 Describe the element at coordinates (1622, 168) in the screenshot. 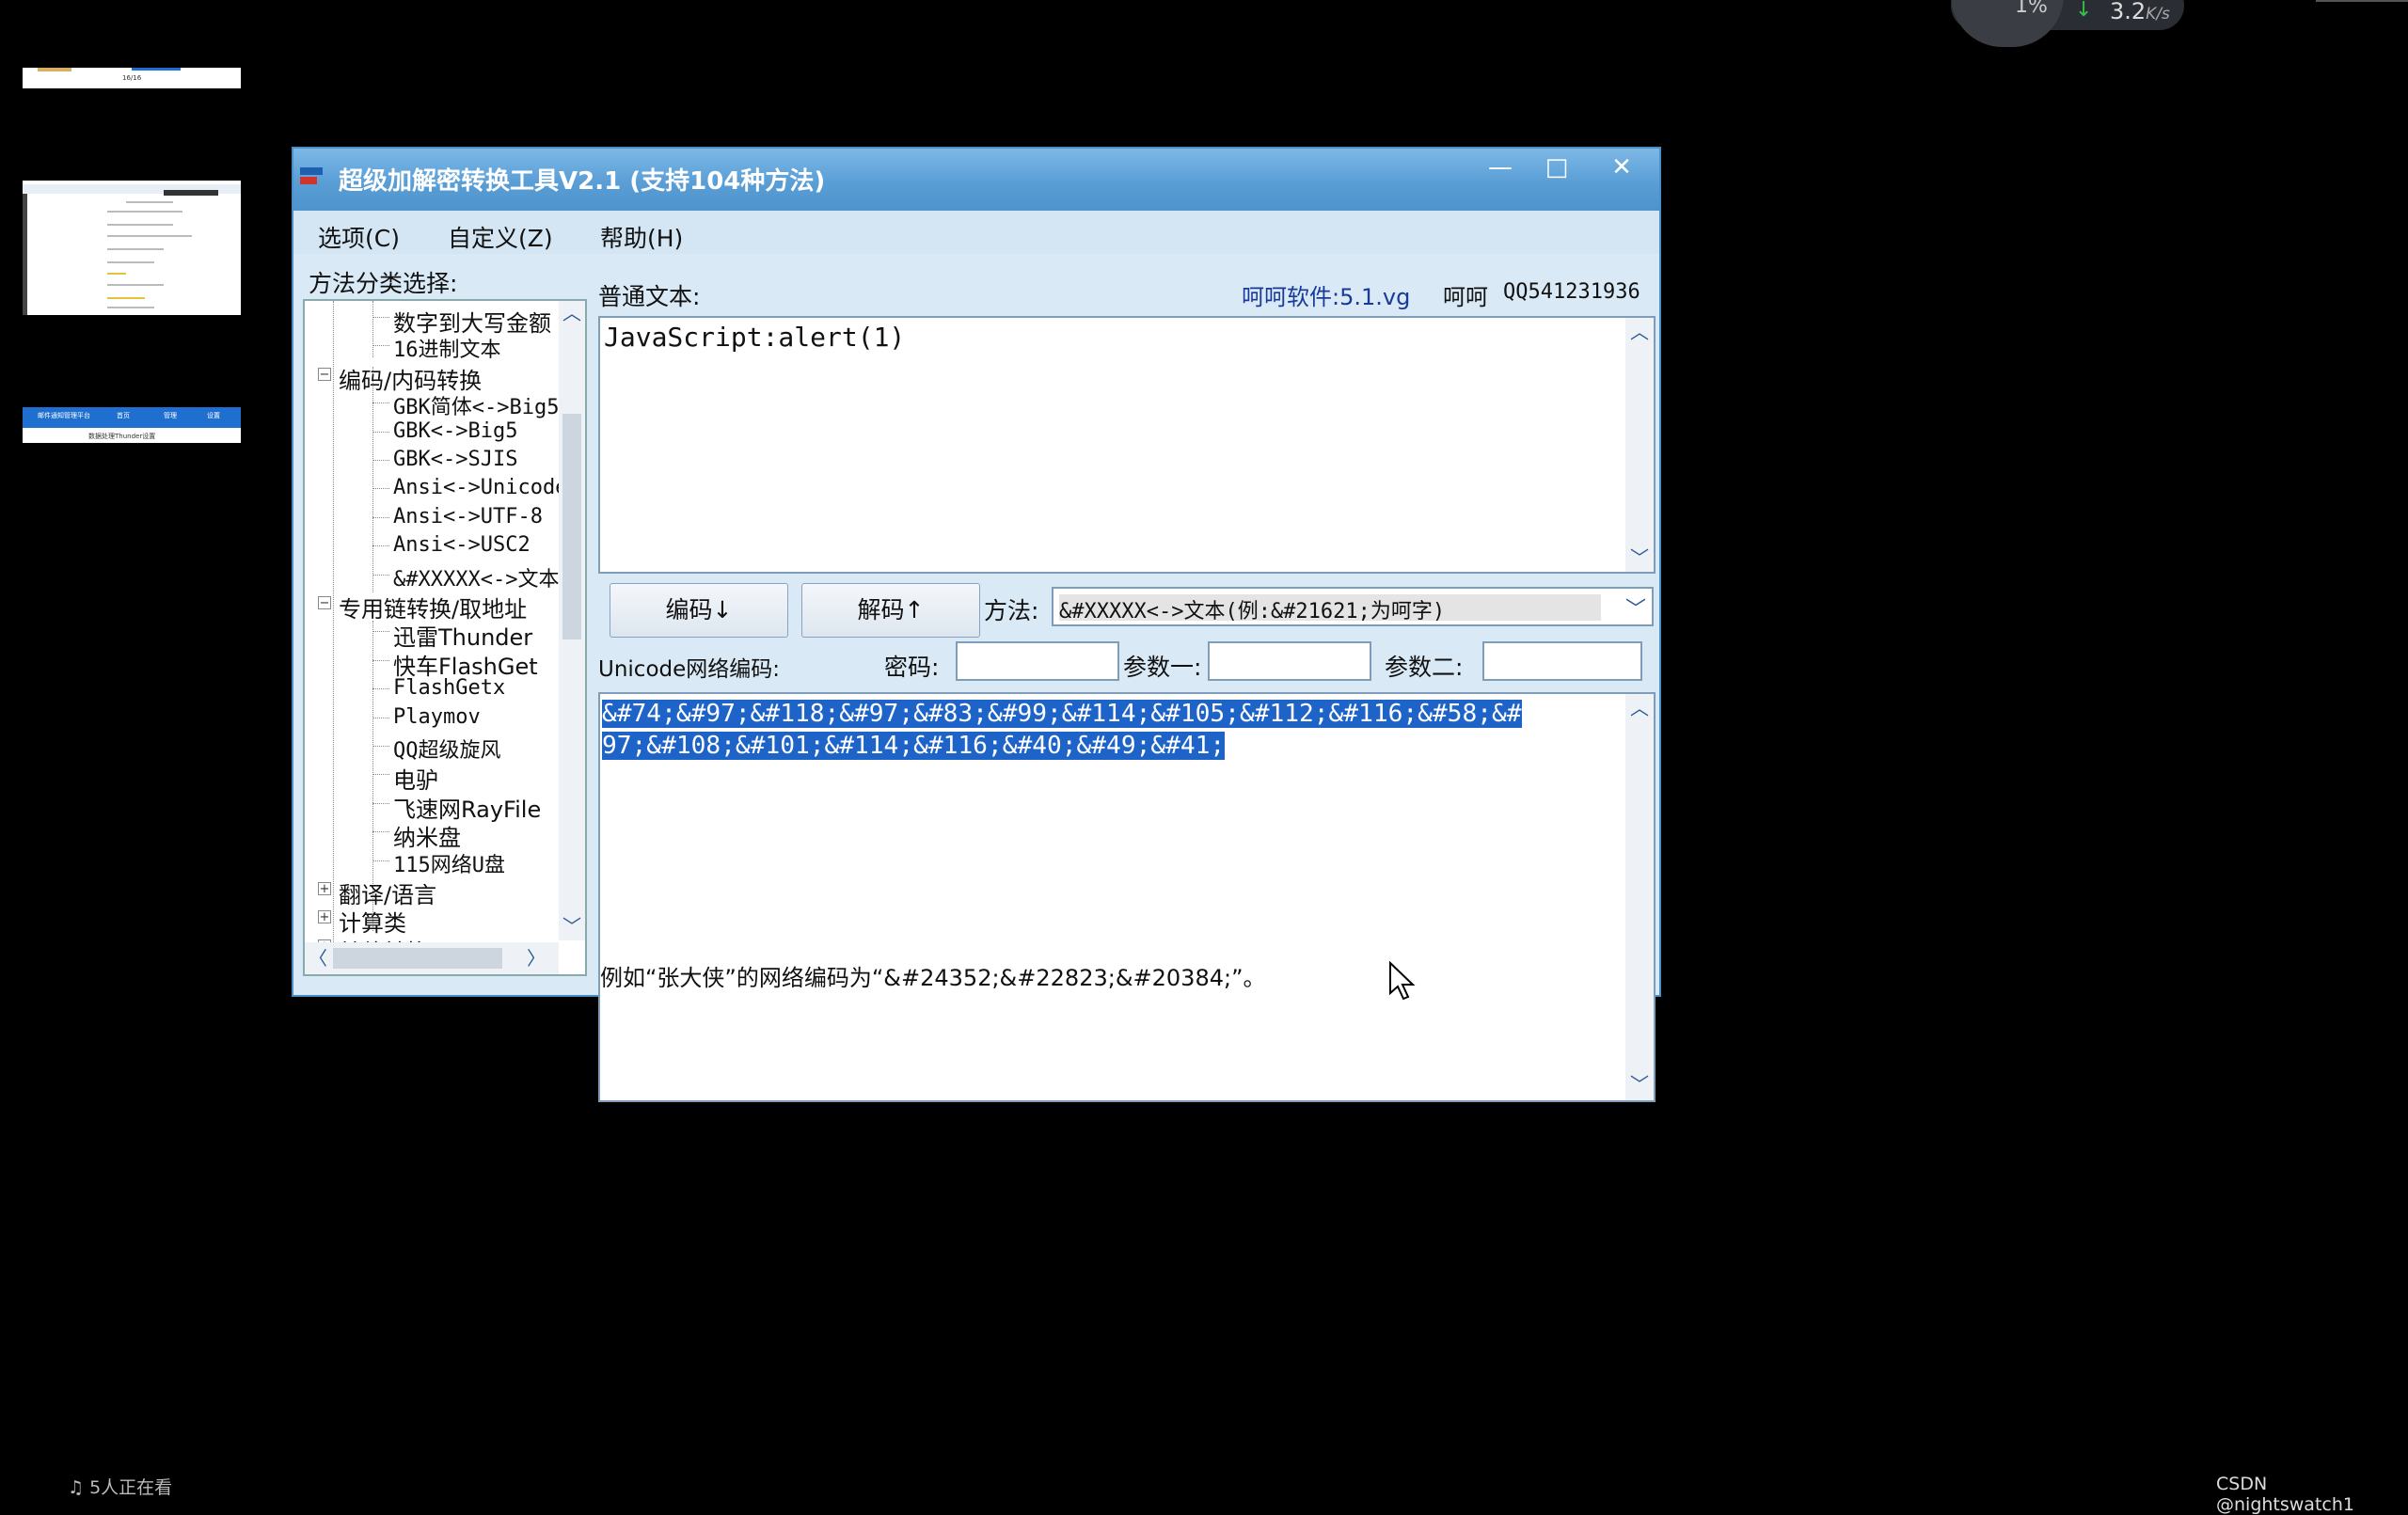

I see `close-button: ✕` at that location.